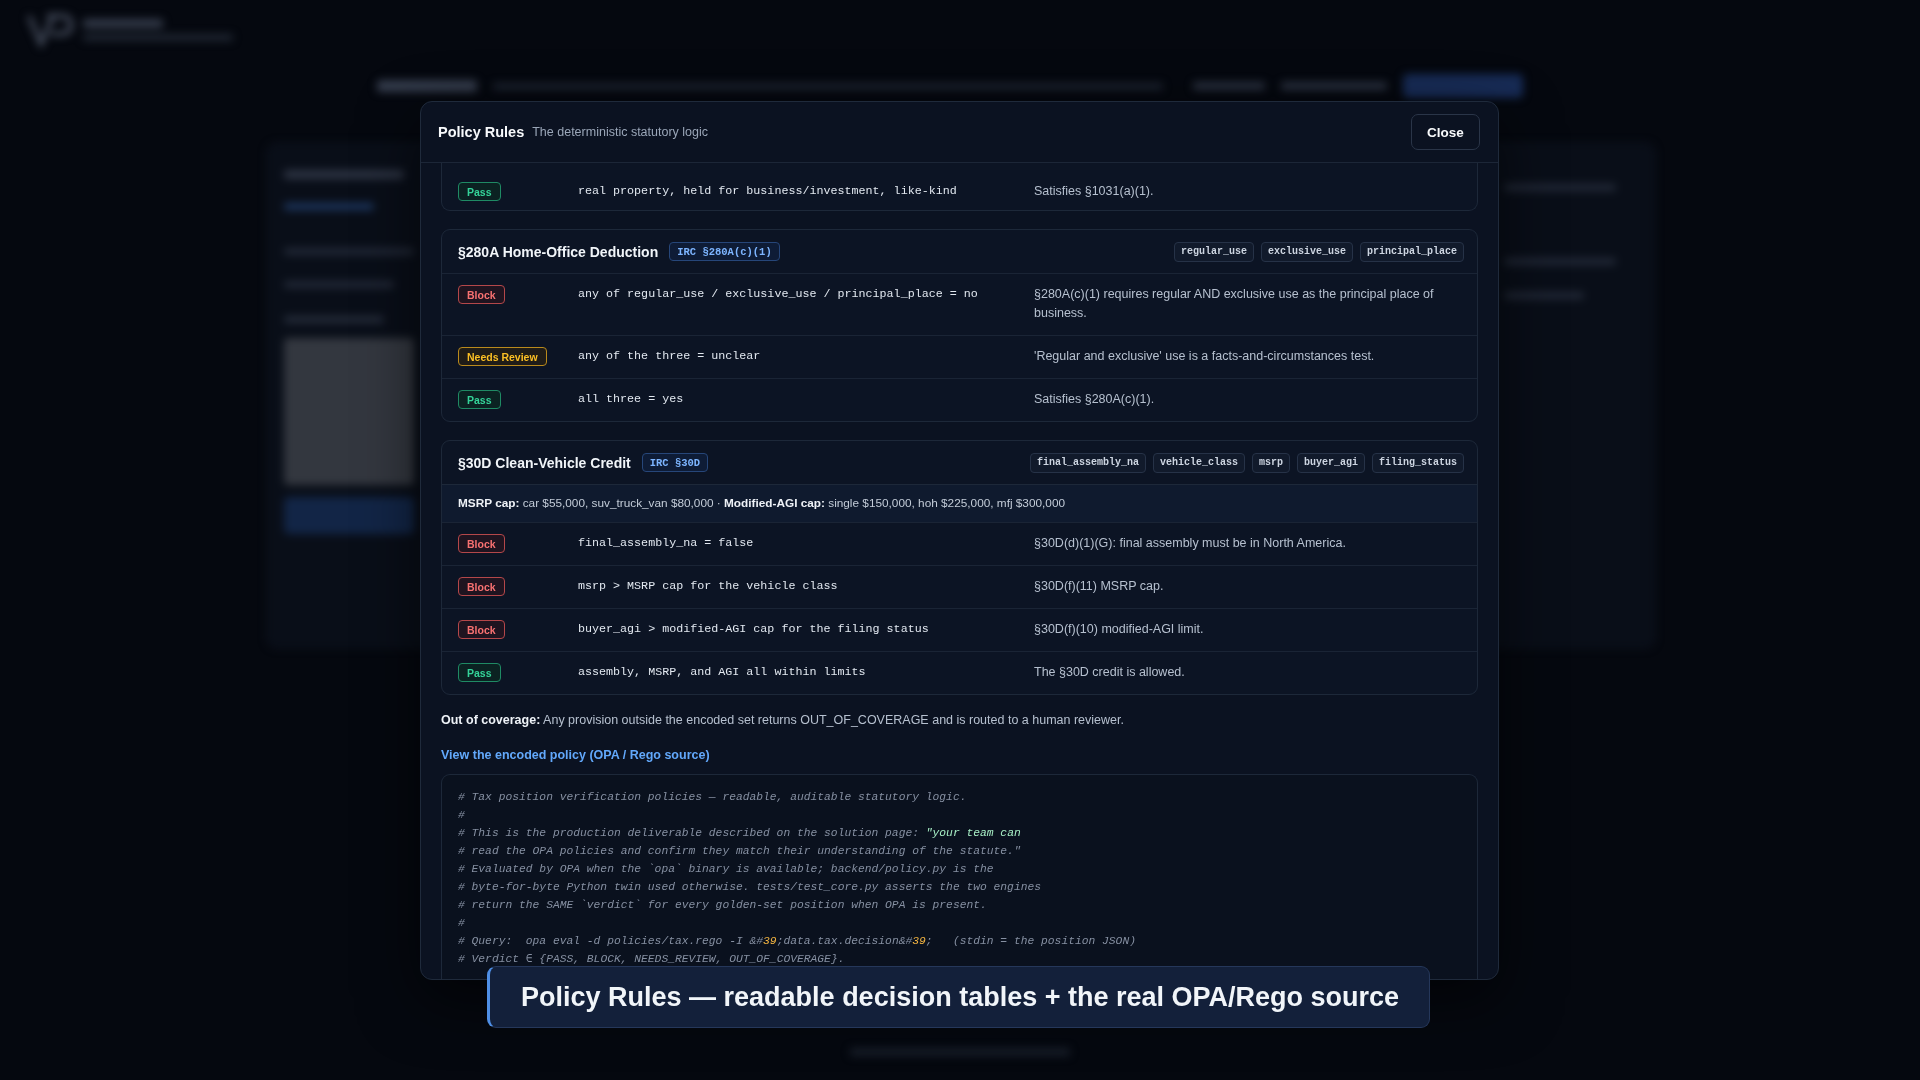  What do you see at coordinates (726, 869) in the screenshot?
I see `code-line: # Evaluated by OPA when the `opa` binary is available; backend/policy.py is the` at bounding box center [726, 869].